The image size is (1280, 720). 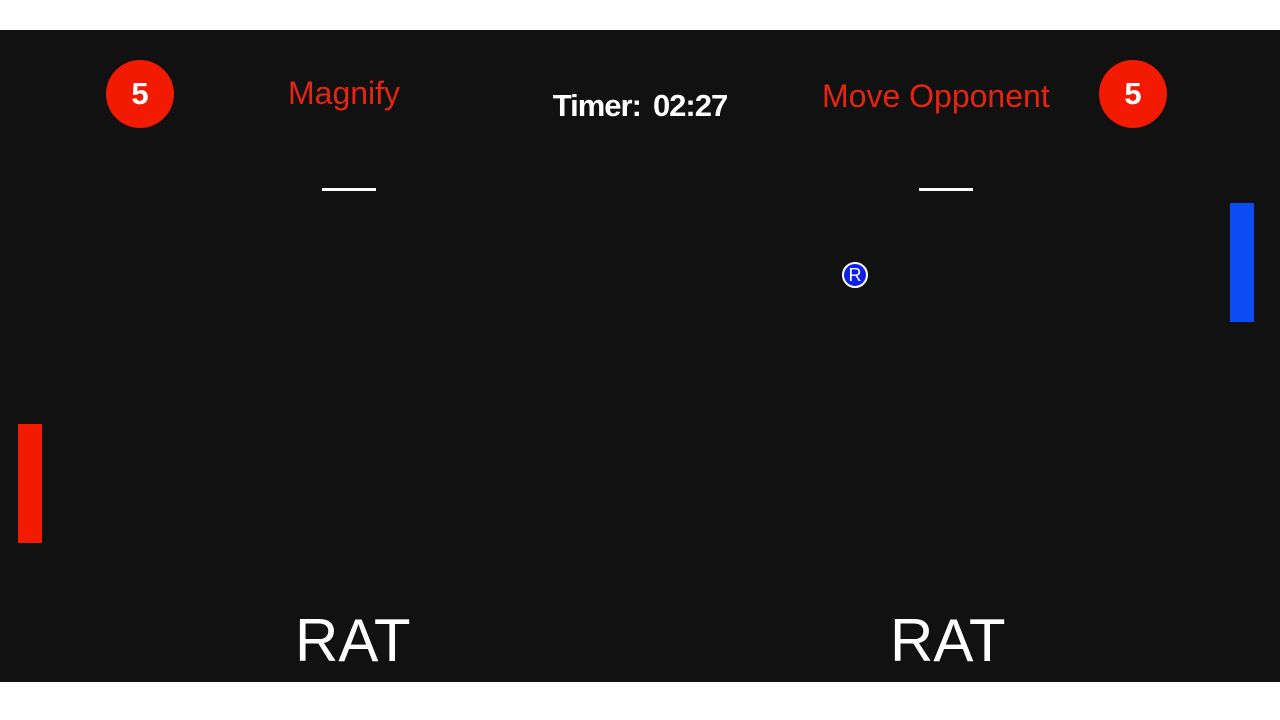 What do you see at coordinates (349, 189) in the screenshot?
I see `left-powerup-status` at bounding box center [349, 189].